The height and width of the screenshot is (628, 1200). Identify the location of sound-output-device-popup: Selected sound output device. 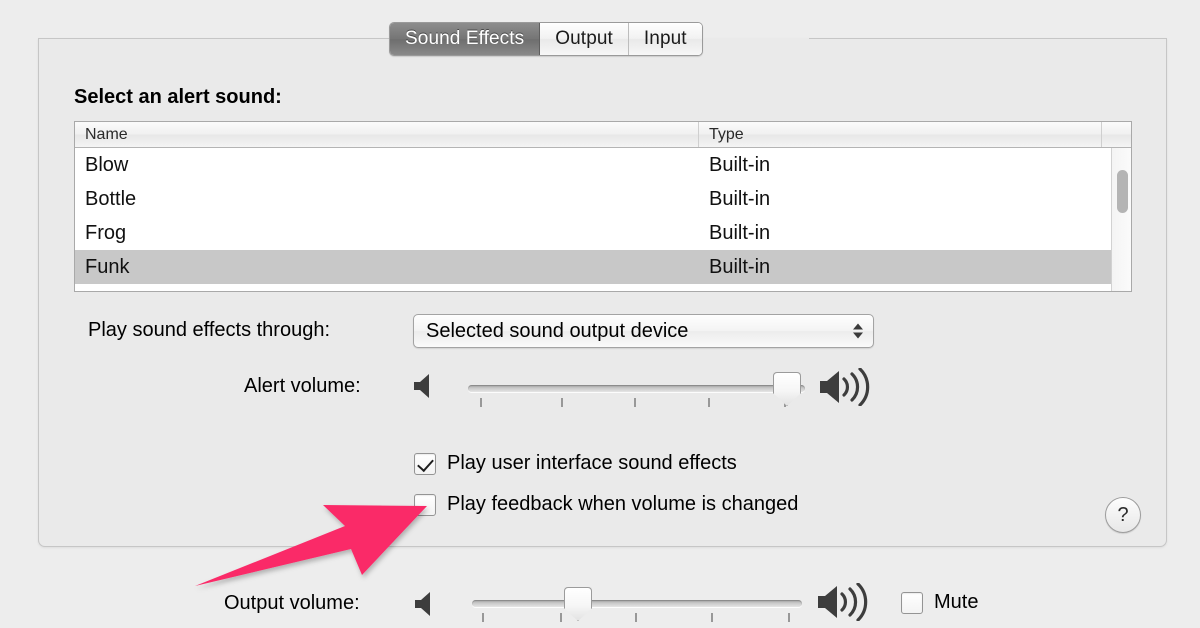
(643, 331).